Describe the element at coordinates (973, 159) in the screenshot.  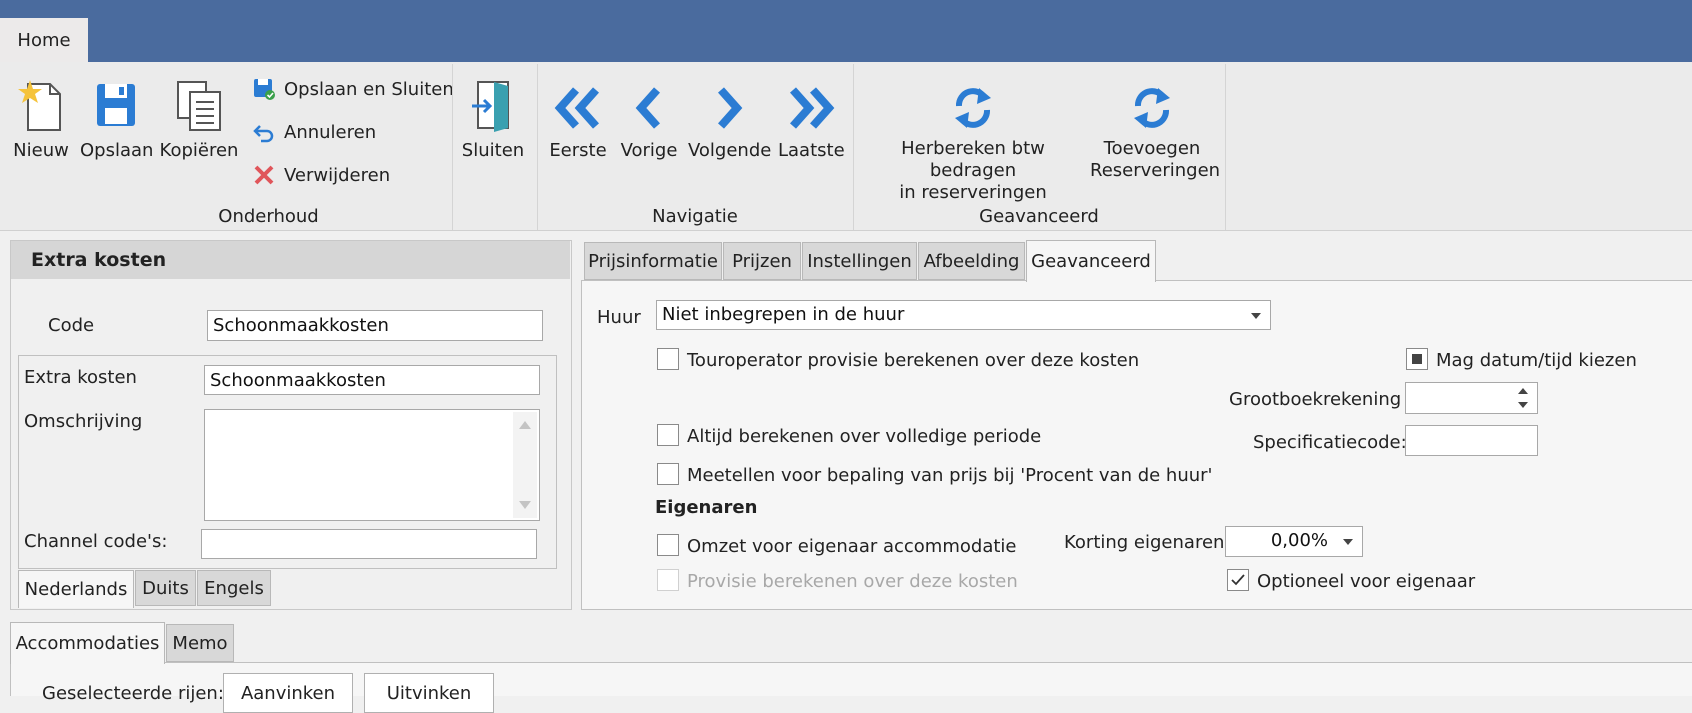
I see `recalculate-vat-label-1: Herbereken btw bedragen` at that location.